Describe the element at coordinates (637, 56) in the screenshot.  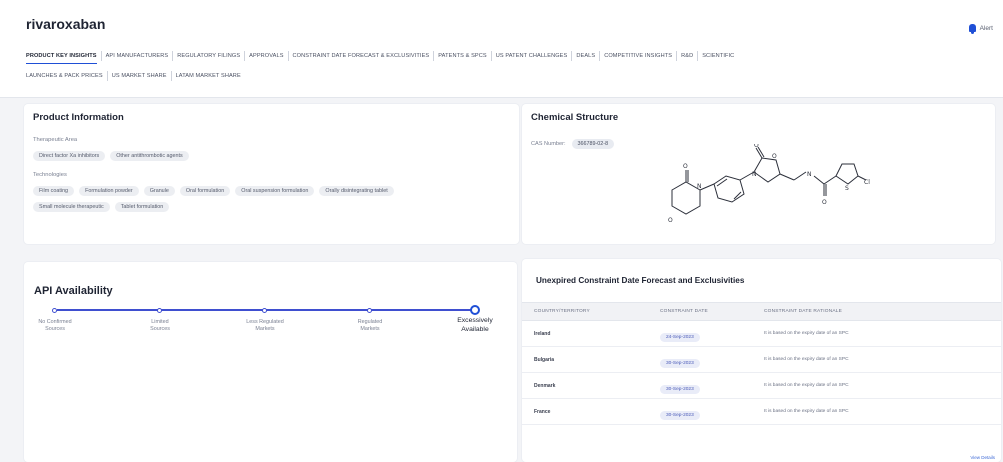
I see `tab-competitive-insights: COMPETITIVE INSIGHTS` at that location.